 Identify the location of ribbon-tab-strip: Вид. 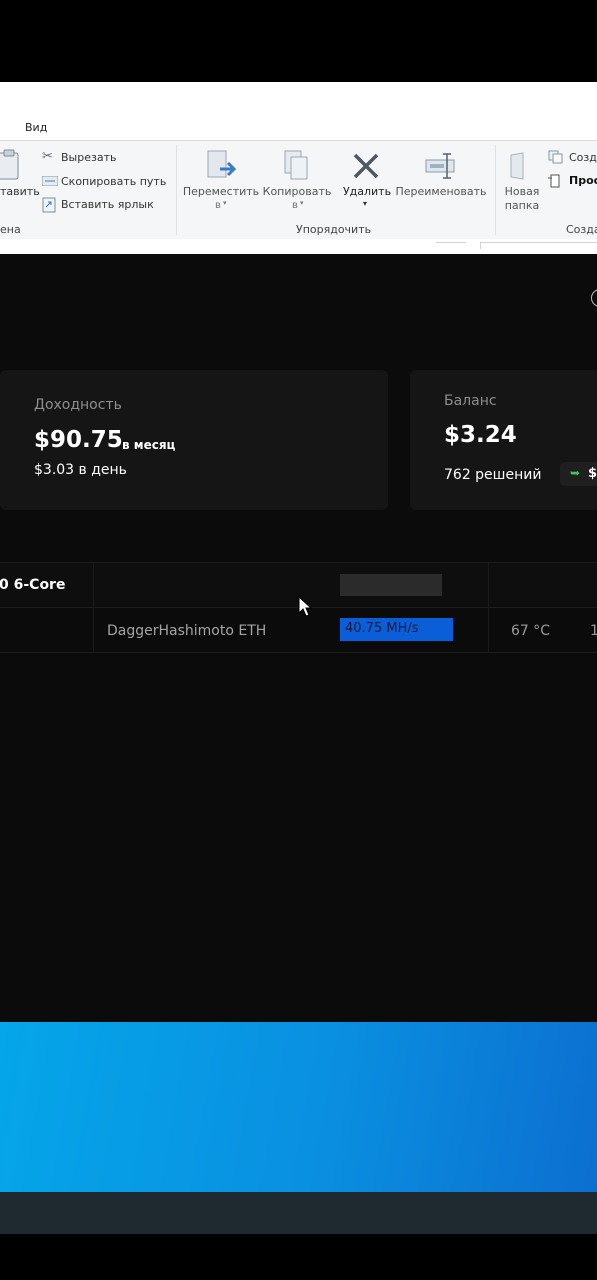
(298, 111).